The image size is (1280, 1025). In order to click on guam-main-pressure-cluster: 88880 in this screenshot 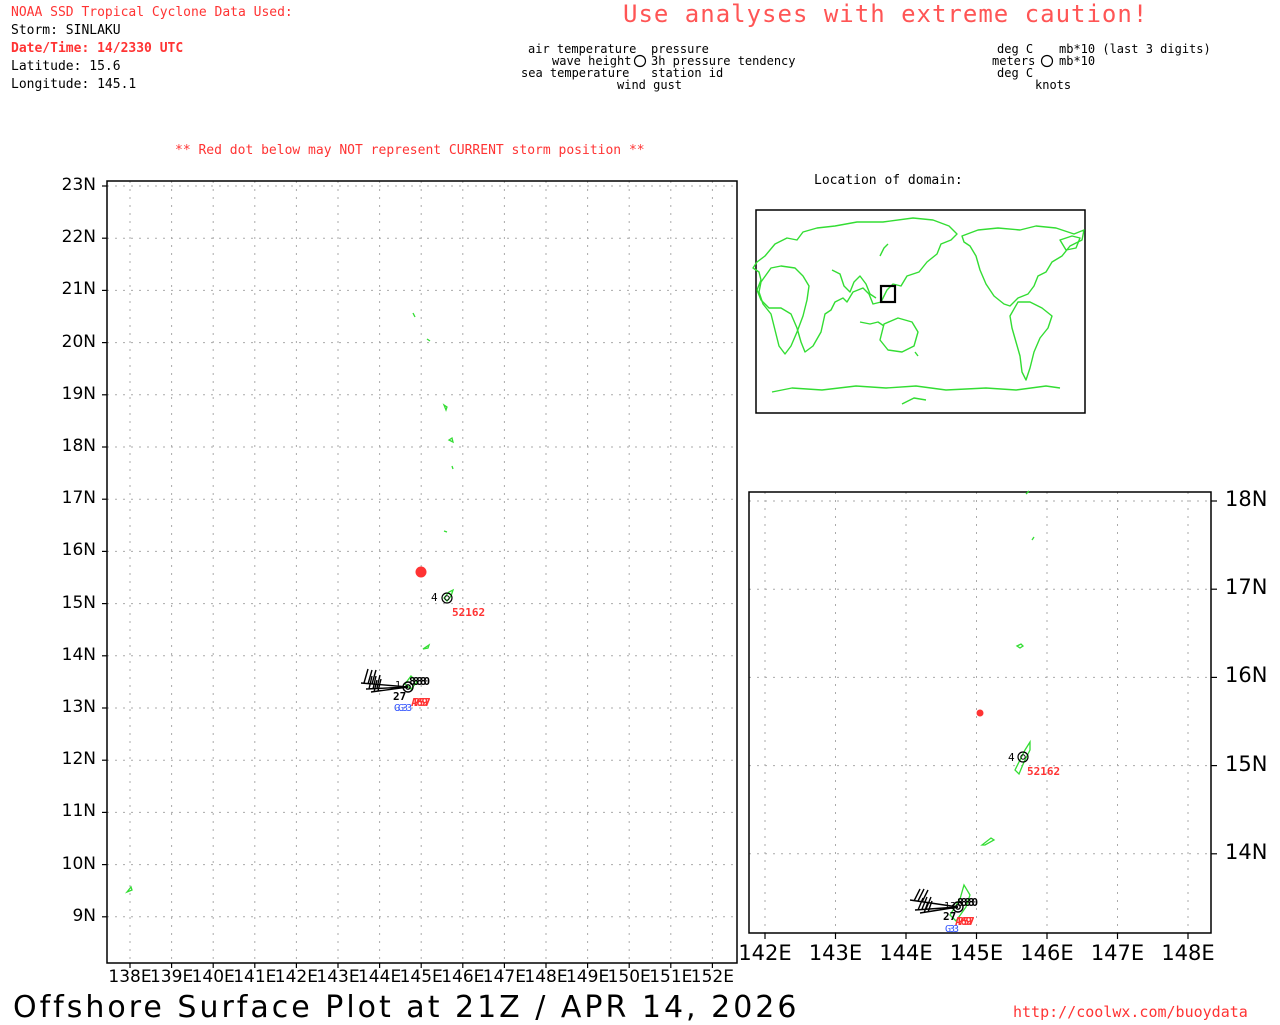, I will do `click(419, 681)`.